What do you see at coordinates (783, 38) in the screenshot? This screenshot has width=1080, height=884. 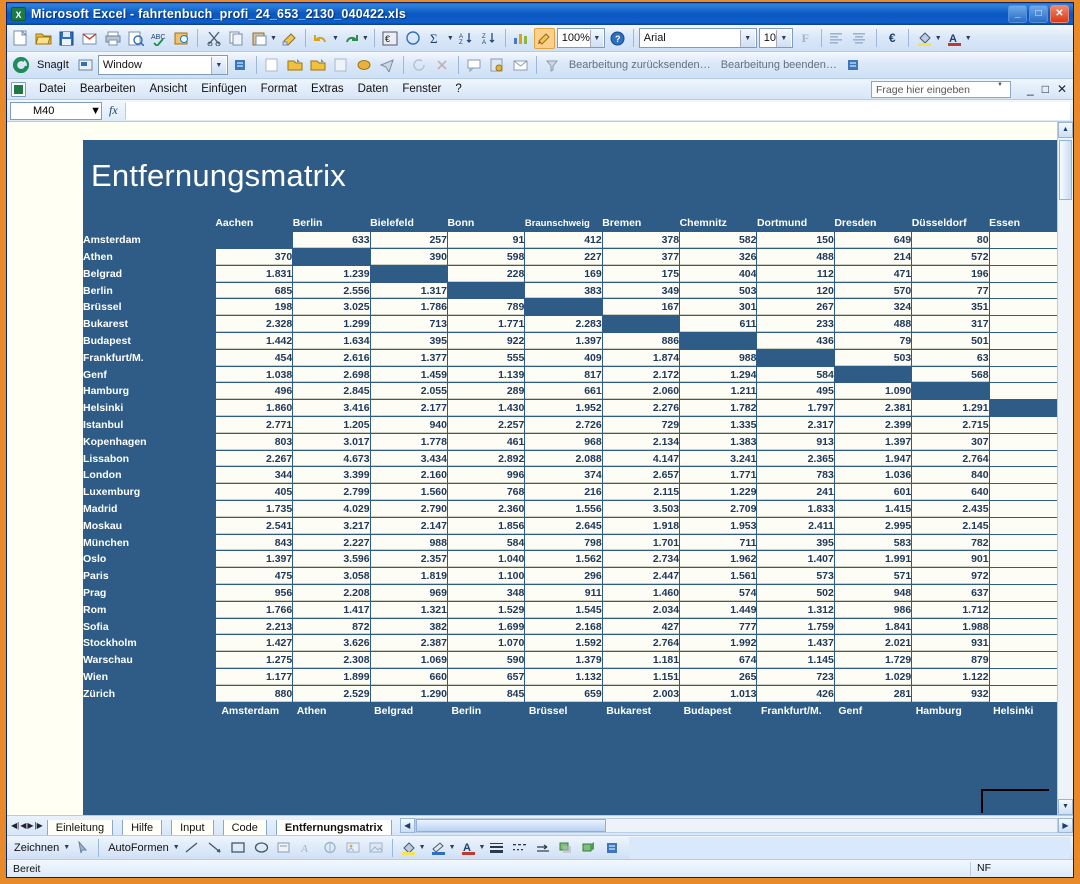 I see `font-size-dropdown-arrow: ▼` at bounding box center [783, 38].